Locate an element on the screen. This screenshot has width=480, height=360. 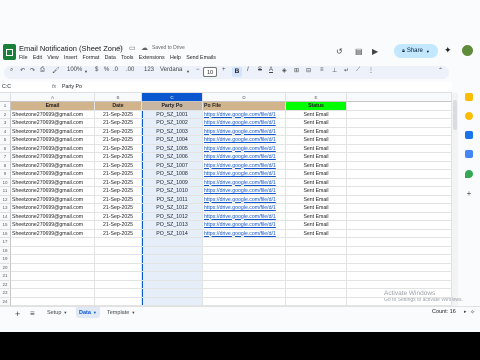
menu-item-insert: Insert is located at coordinates (70, 59).